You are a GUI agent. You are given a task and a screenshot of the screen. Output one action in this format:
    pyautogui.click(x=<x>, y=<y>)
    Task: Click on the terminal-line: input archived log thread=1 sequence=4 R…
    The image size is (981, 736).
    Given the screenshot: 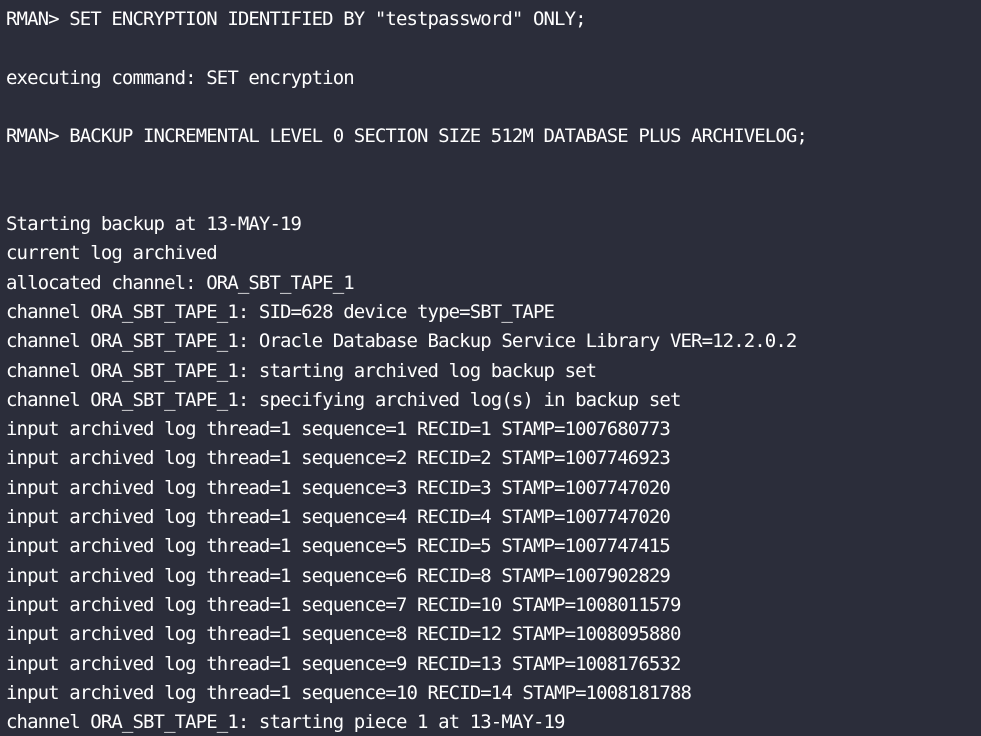 What is the action you would take?
    pyautogui.click(x=338, y=517)
    